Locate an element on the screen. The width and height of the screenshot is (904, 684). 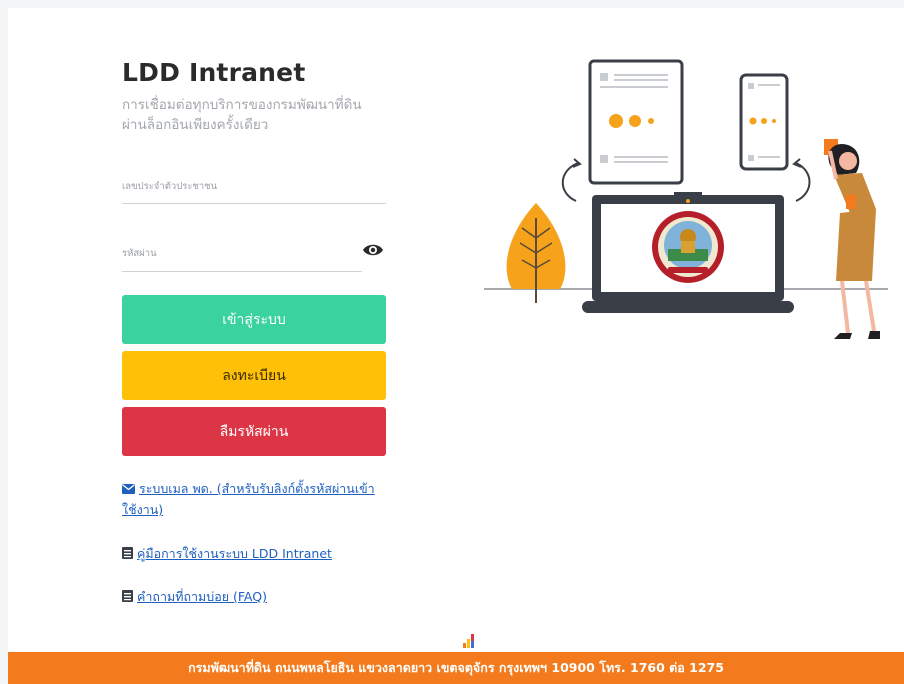
manual-link: คู่มือการใช้งานระบบ LDD Intranet is located at coordinates (227, 554).